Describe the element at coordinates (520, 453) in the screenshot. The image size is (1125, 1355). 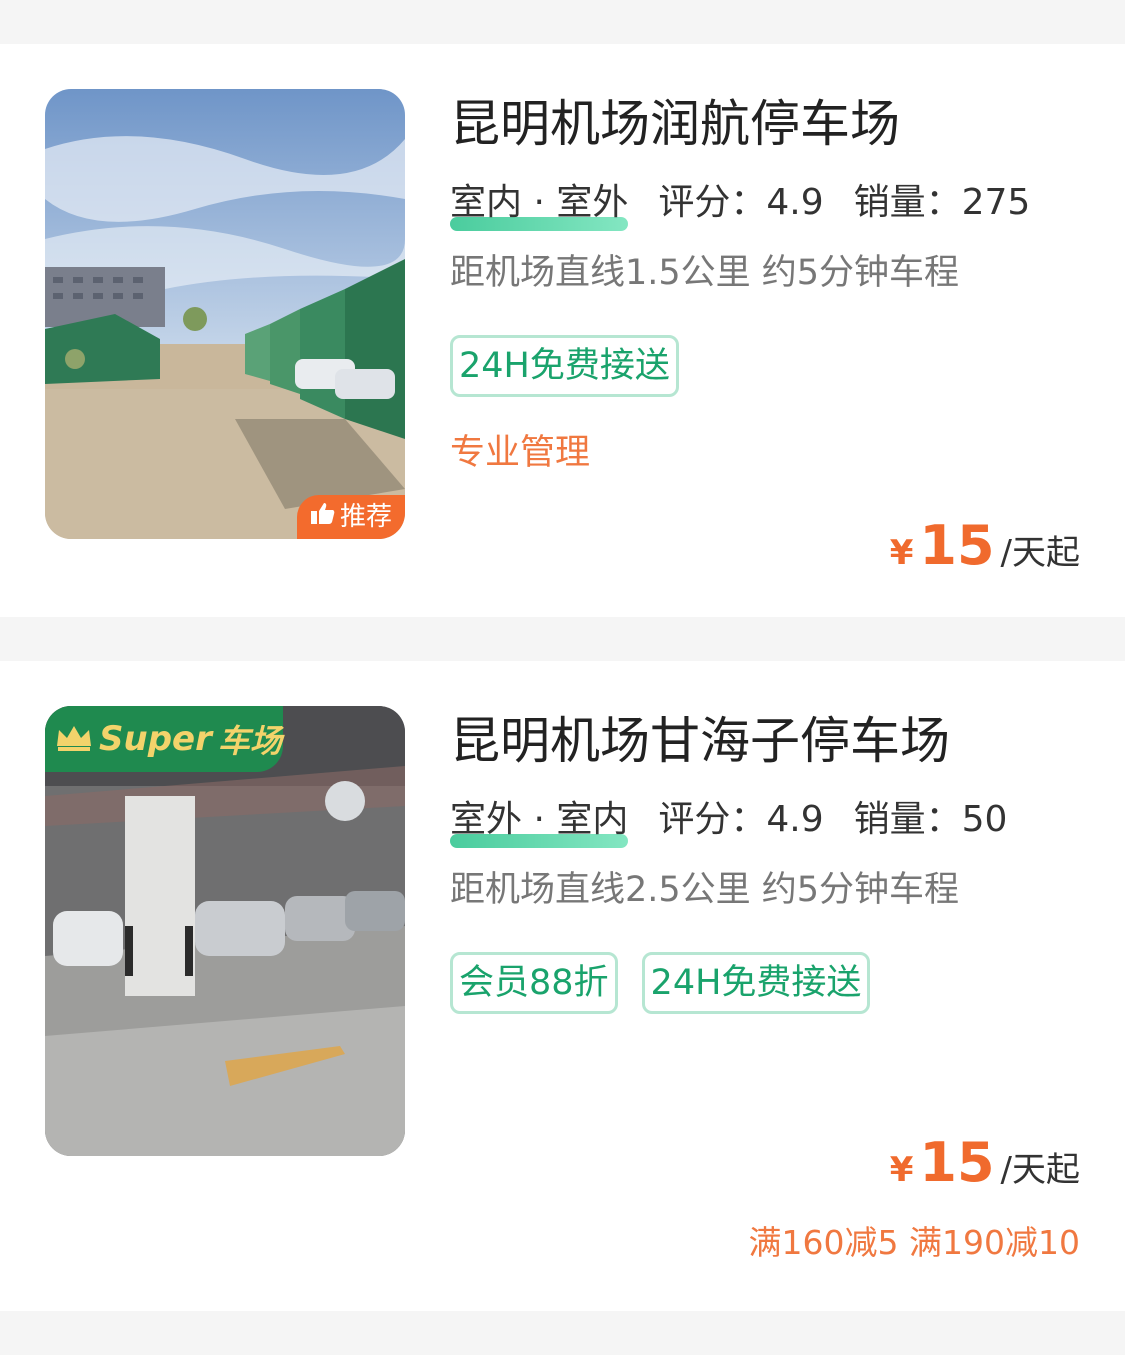
I see `feature-text: 专业管理` at that location.